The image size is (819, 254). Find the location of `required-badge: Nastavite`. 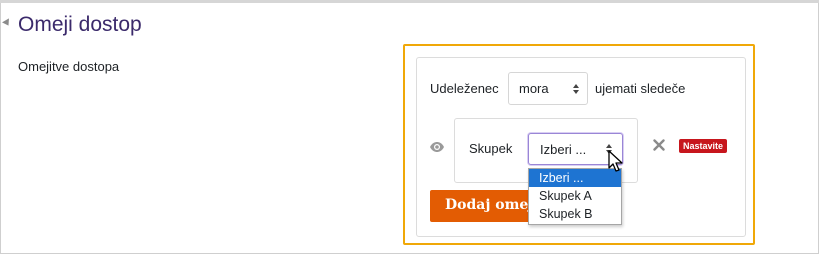

required-badge: Nastavite is located at coordinates (703, 146).